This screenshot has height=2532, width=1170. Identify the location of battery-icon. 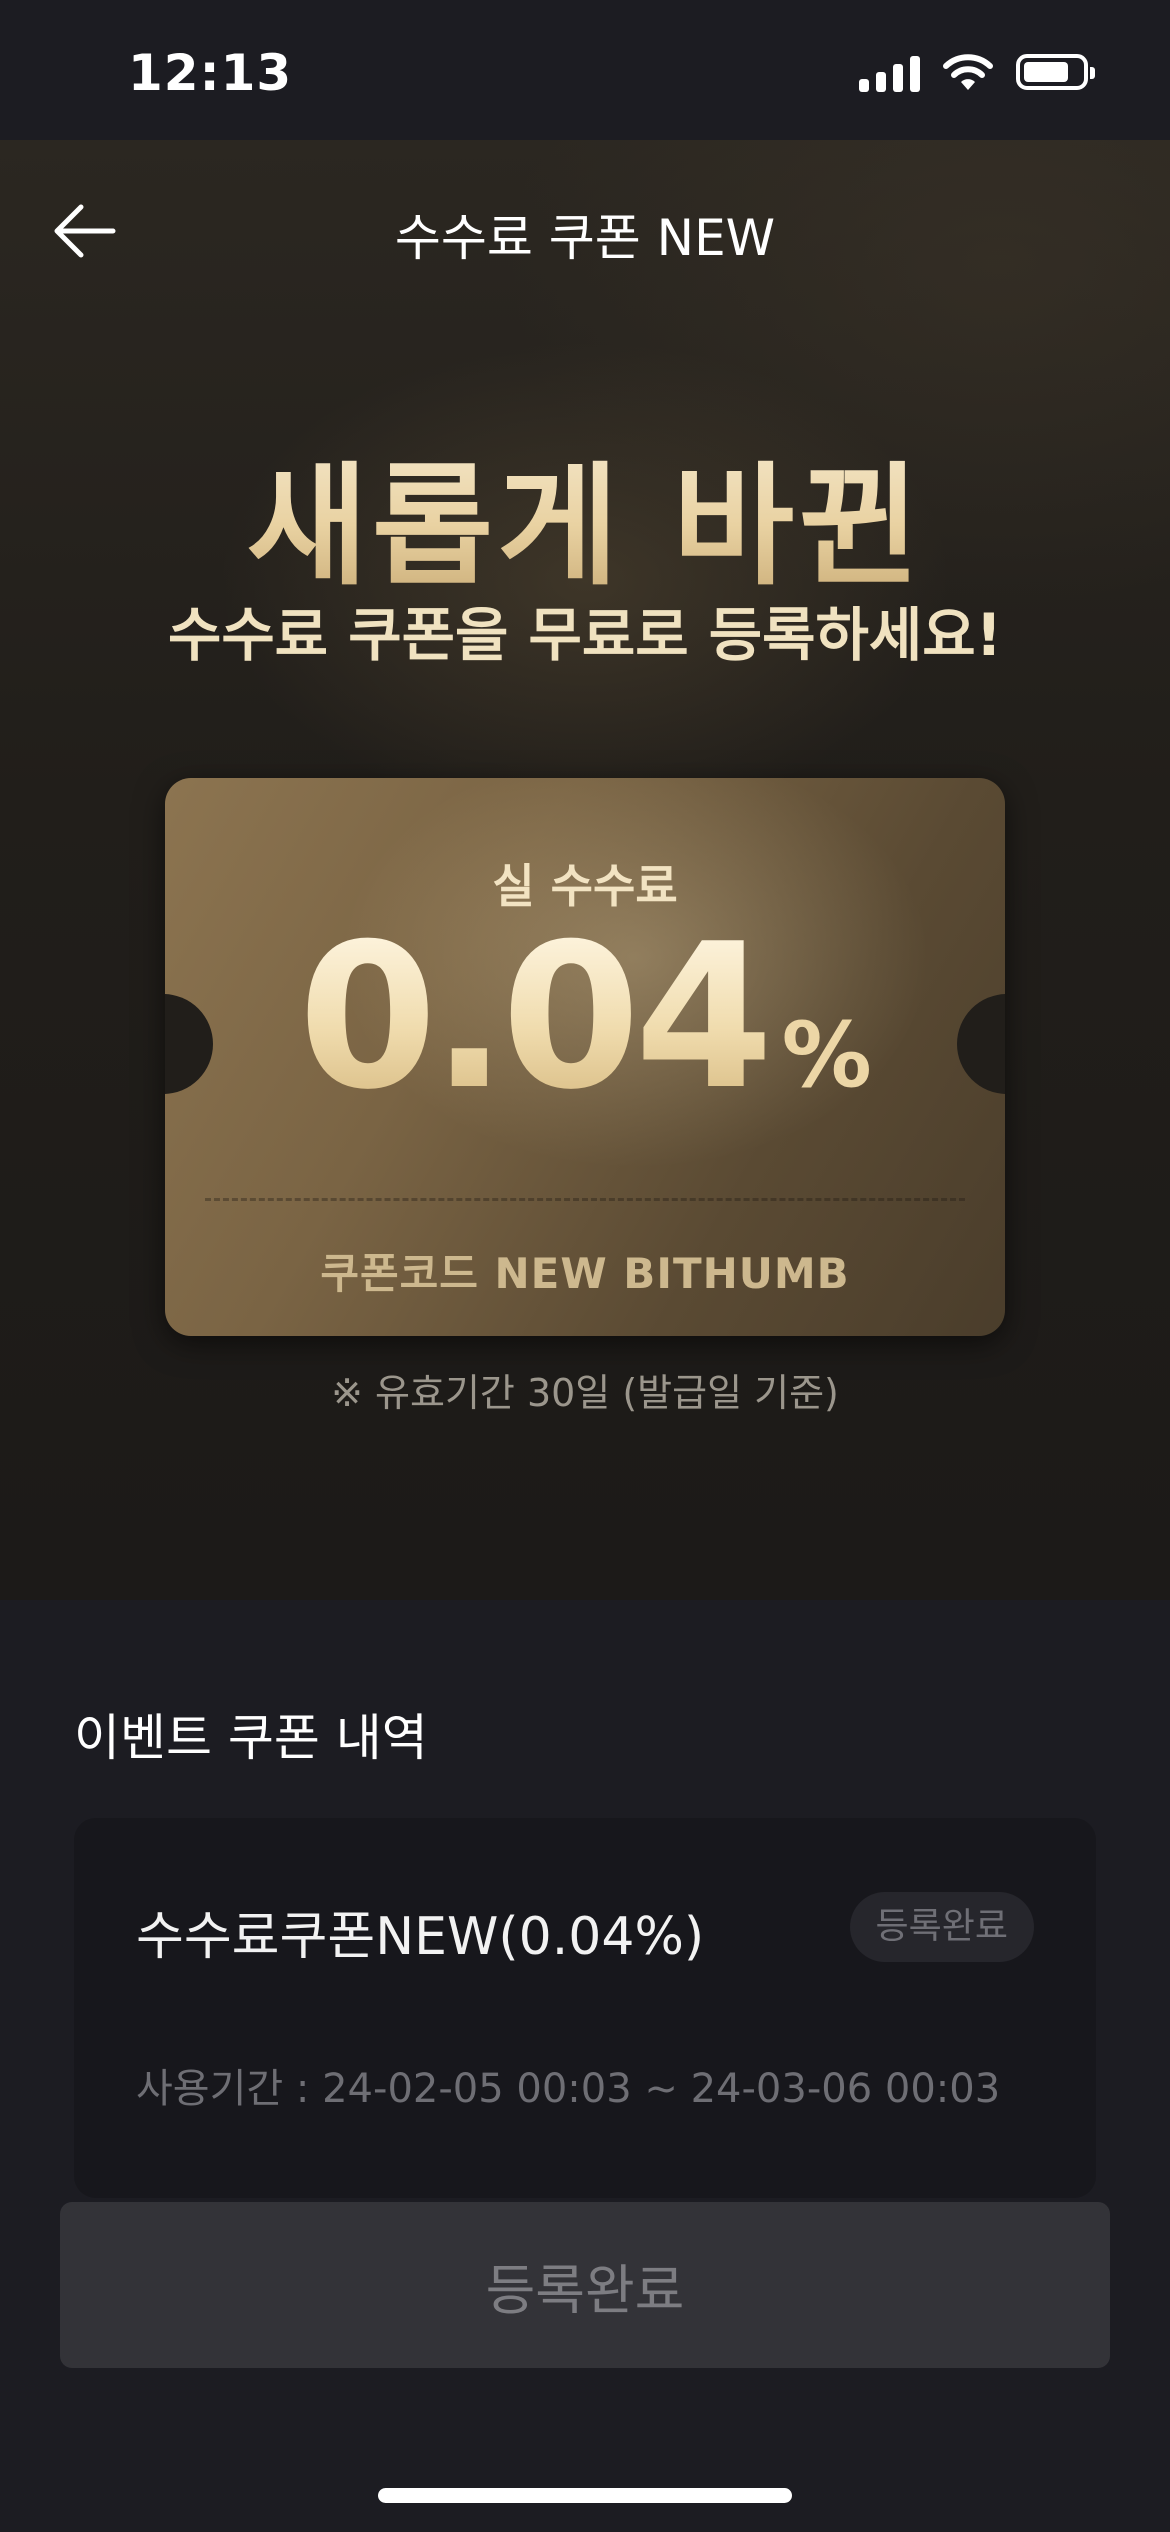
(1055, 72).